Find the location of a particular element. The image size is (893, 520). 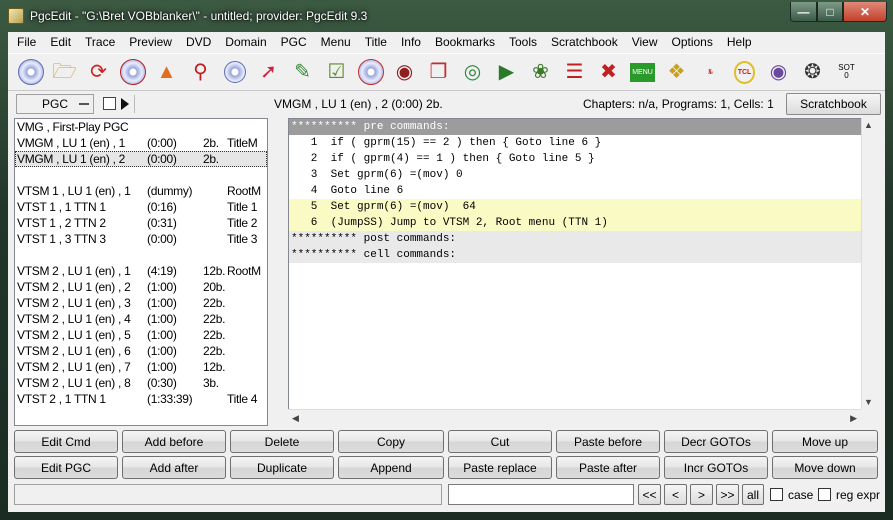

sot-icon: SOT 0 is located at coordinates (846, 72).